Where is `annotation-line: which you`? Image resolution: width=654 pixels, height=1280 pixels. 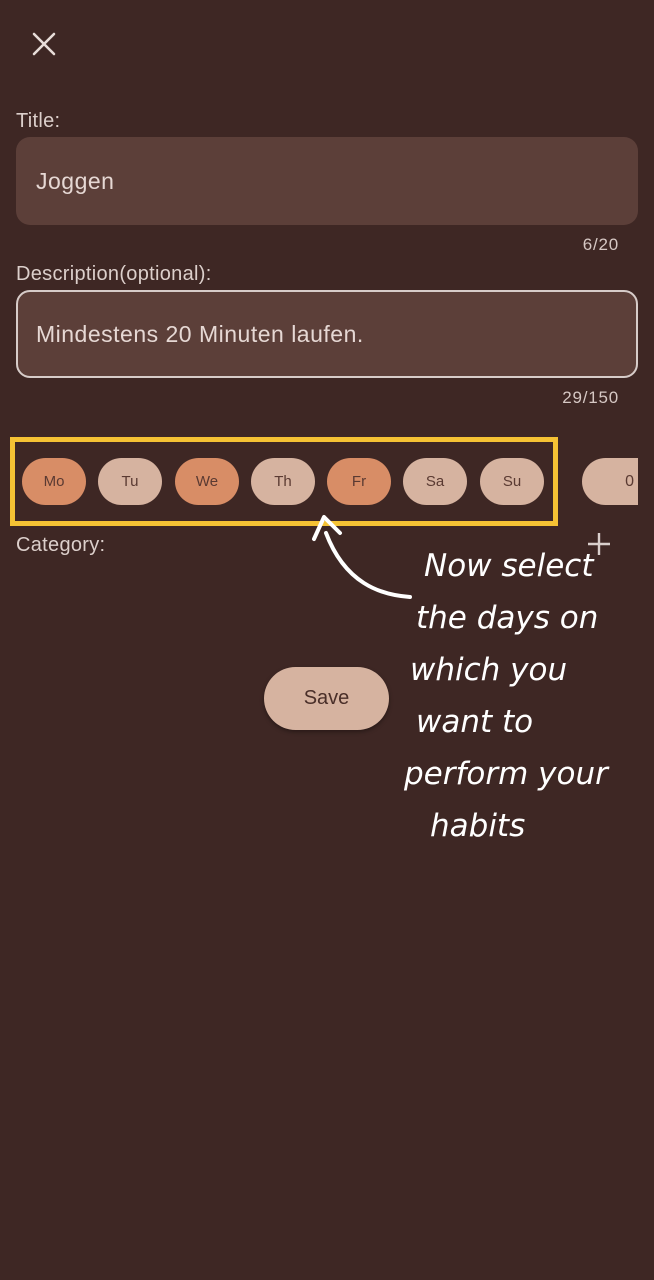 annotation-line: which you is located at coordinates (489, 670).